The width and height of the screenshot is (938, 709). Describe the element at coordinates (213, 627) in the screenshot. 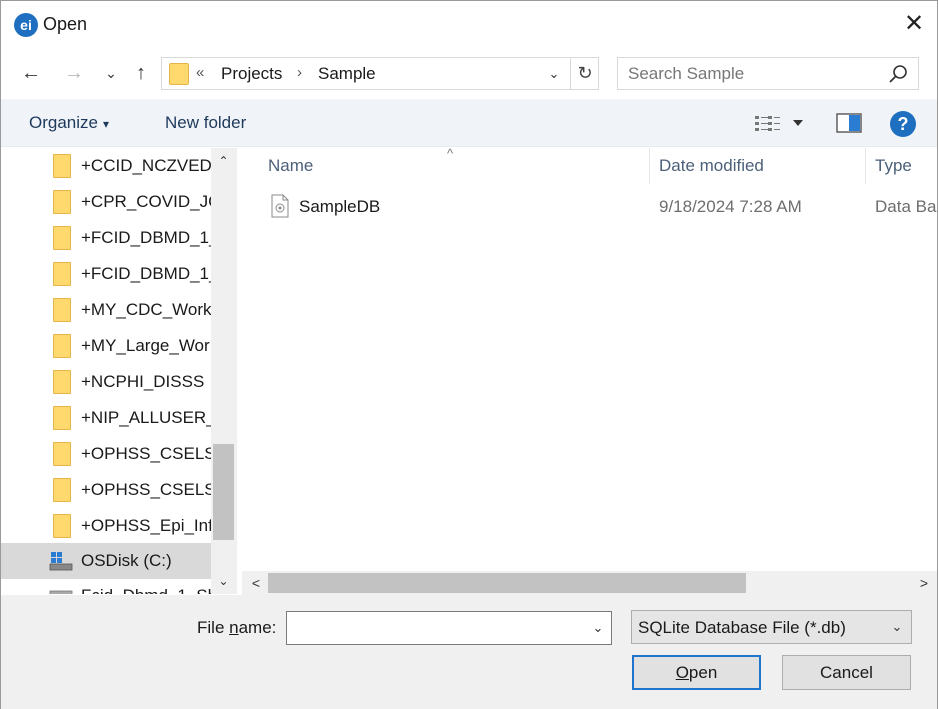

I see `file-name-label-text: File` at that location.